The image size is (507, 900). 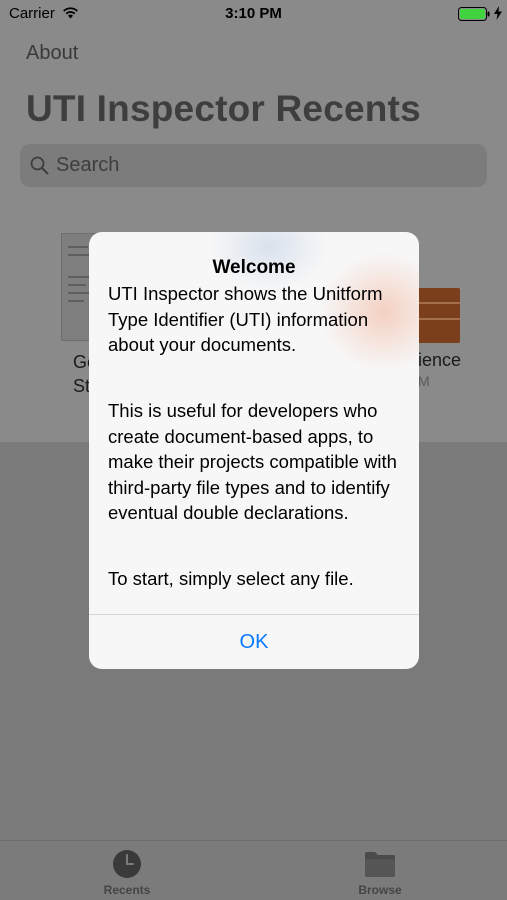 I want to click on status-bar: Carrier 3:10 PM, so click(x=253, y=14).